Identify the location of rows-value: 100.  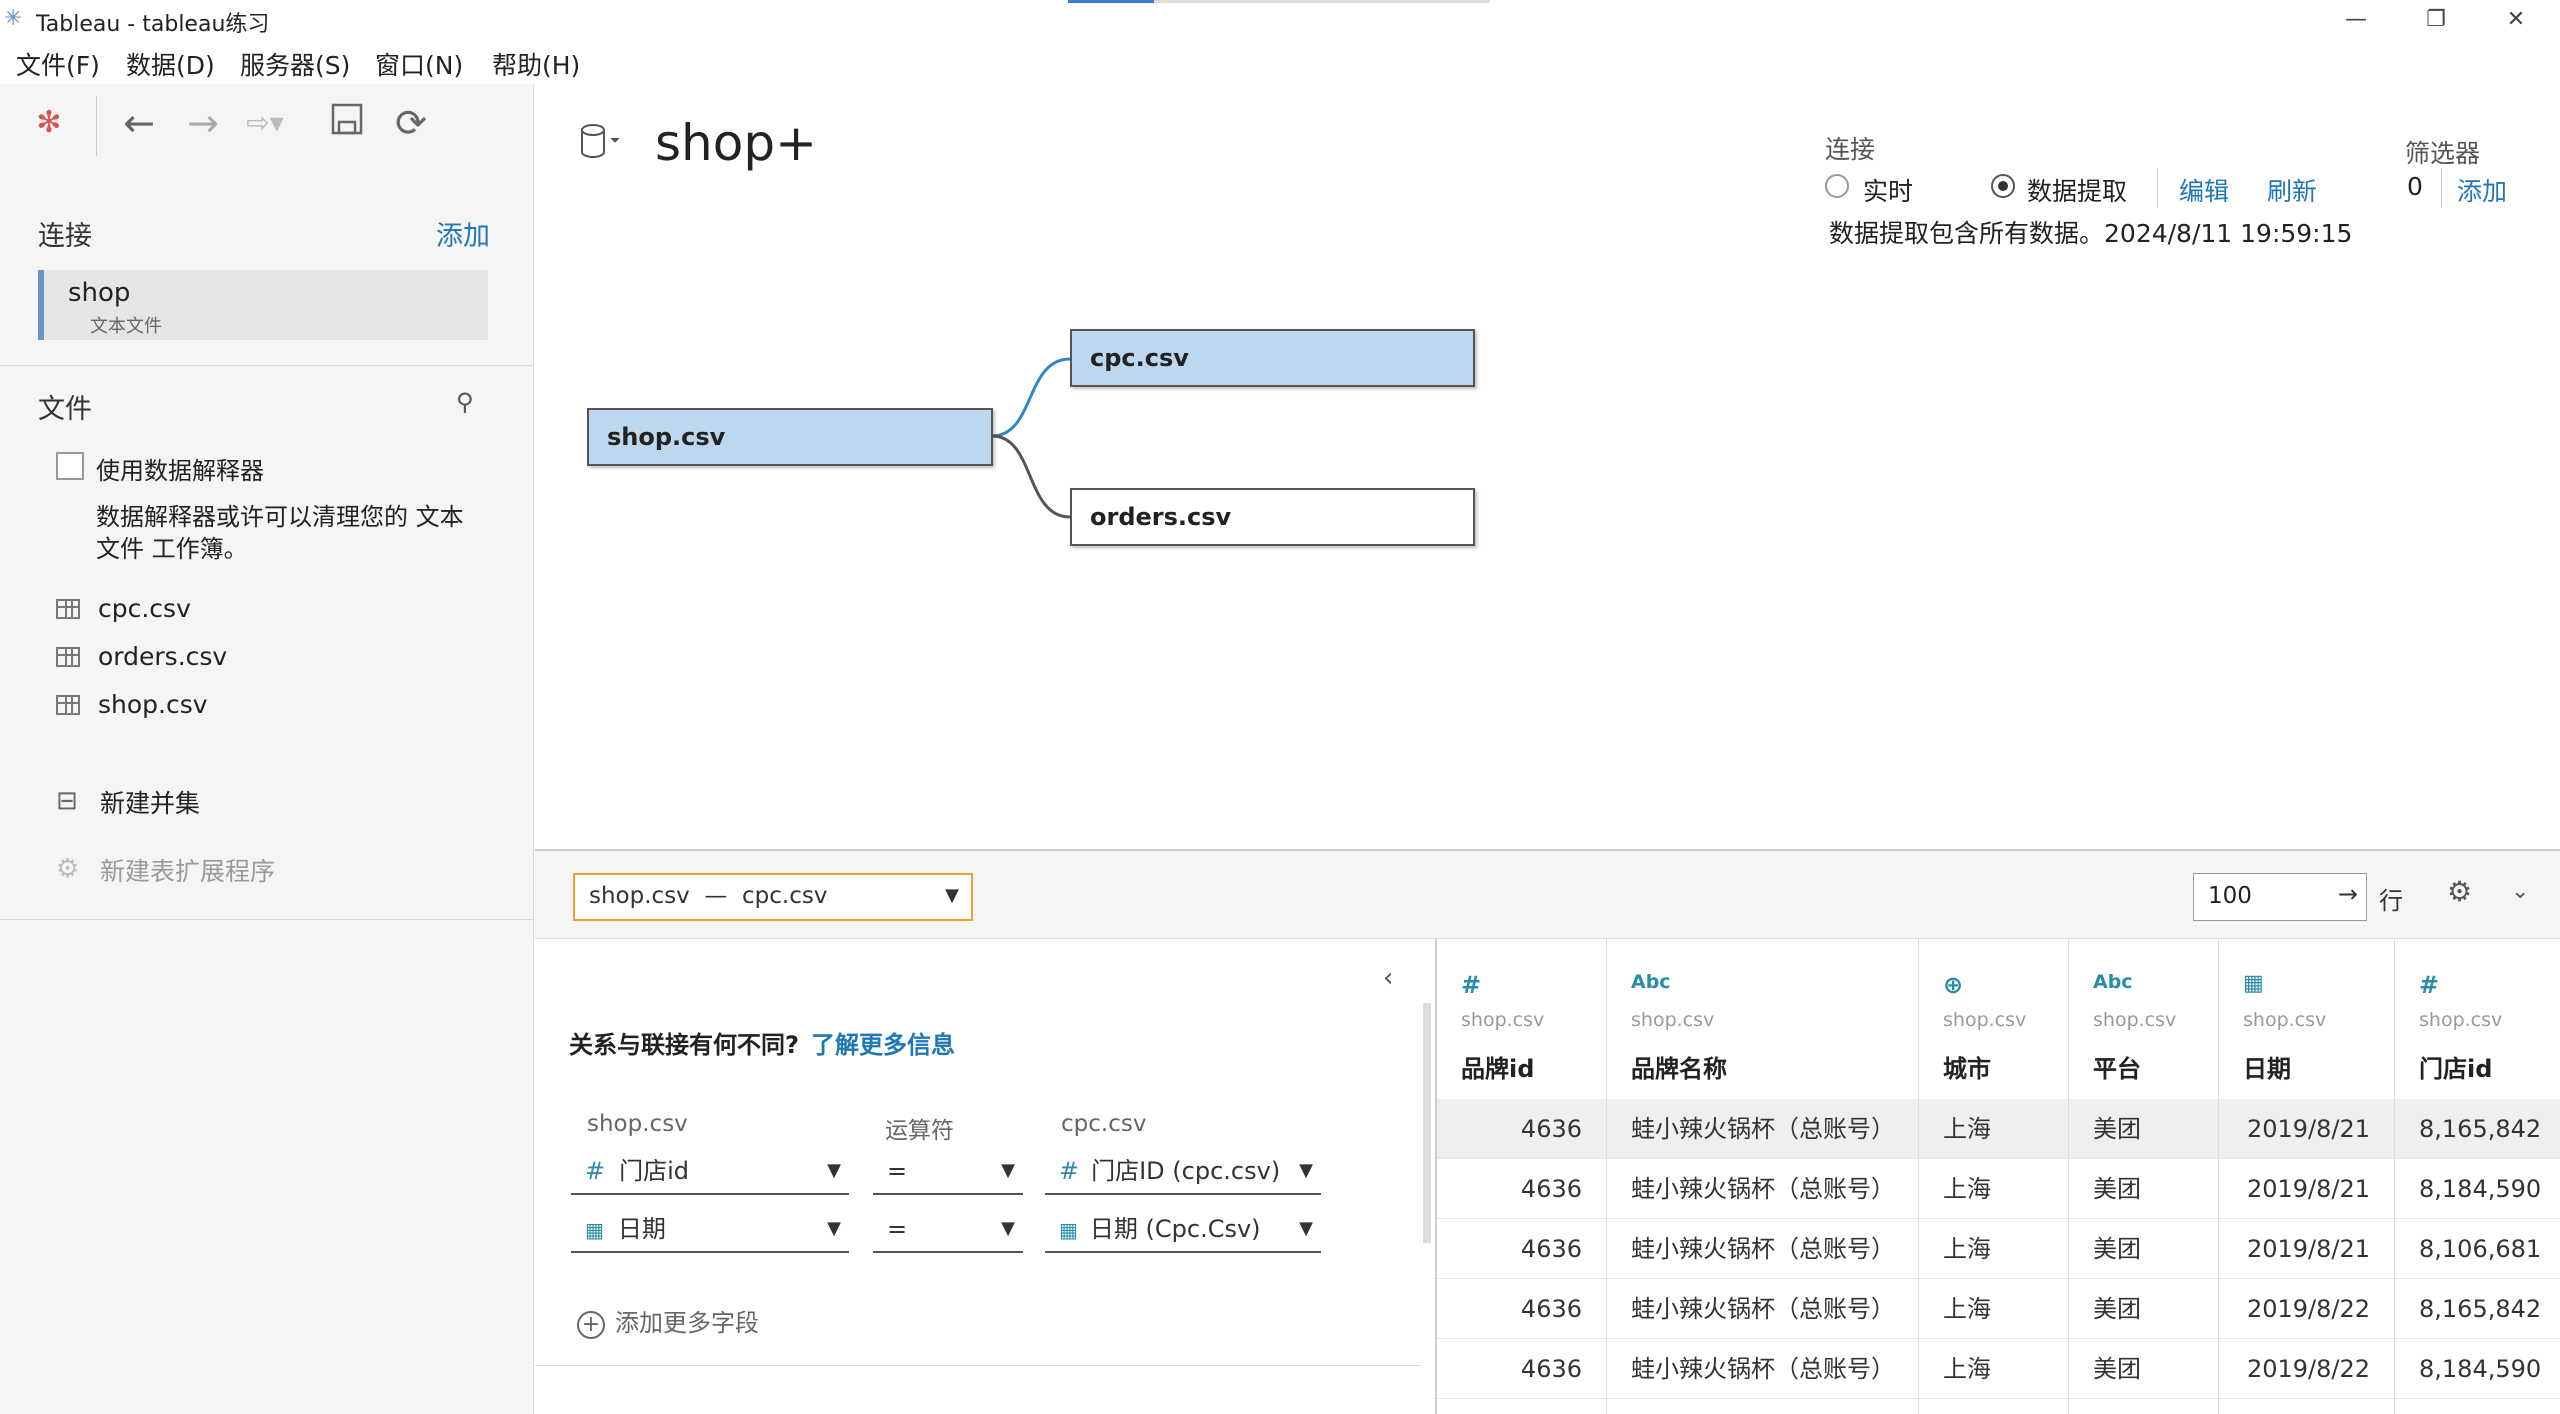
(2230, 896).